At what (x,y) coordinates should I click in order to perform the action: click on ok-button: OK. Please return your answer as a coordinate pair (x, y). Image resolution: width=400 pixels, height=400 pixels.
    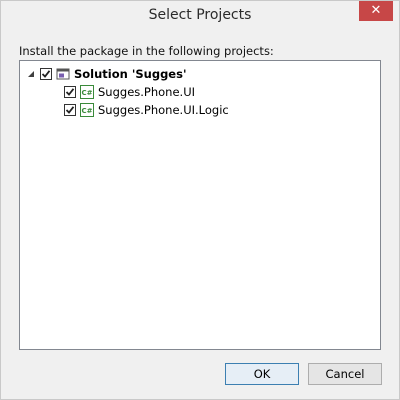
    Looking at the image, I should click on (262, 374).